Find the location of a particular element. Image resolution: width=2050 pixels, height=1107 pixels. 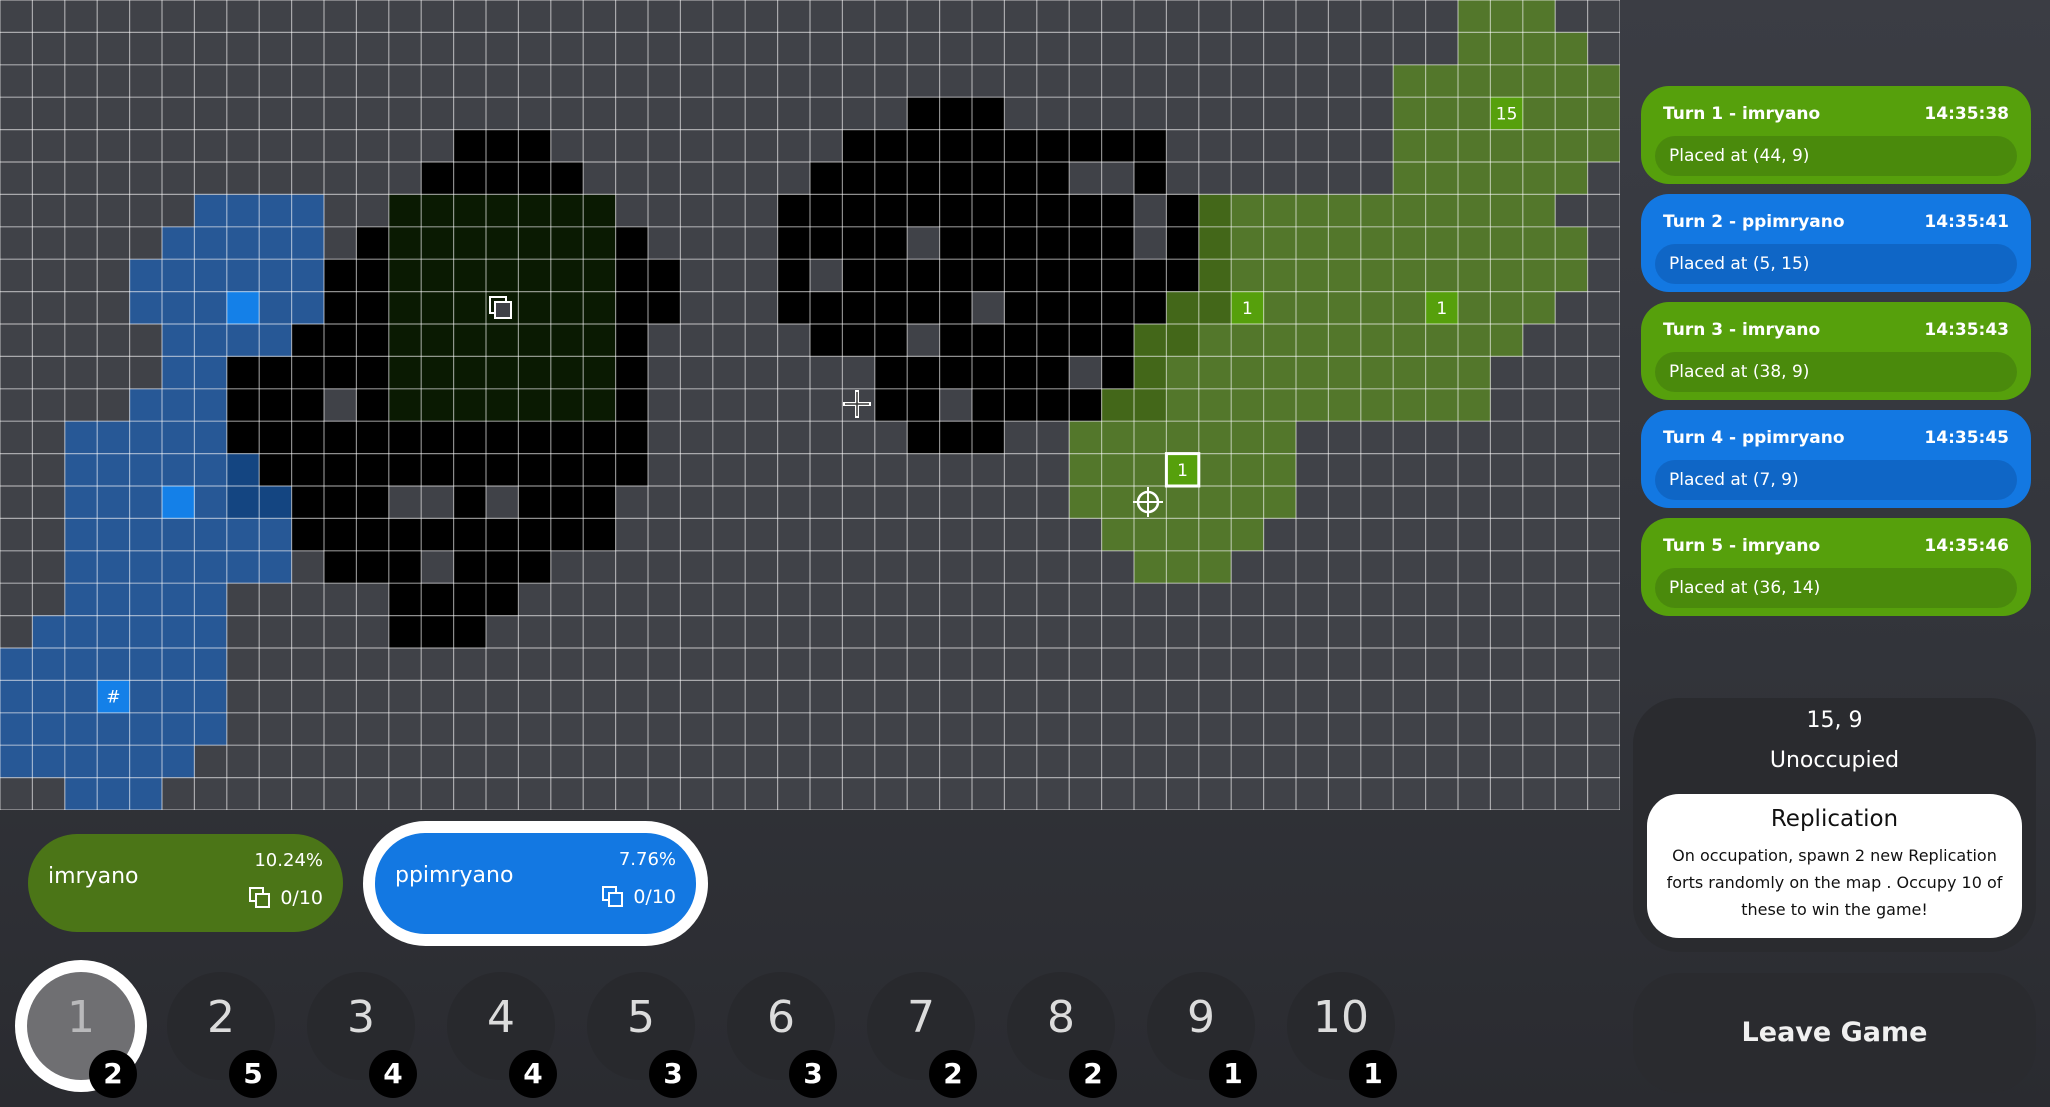

hotbar-slot-10: 10 1 is located at coordinates (1342, 1035).